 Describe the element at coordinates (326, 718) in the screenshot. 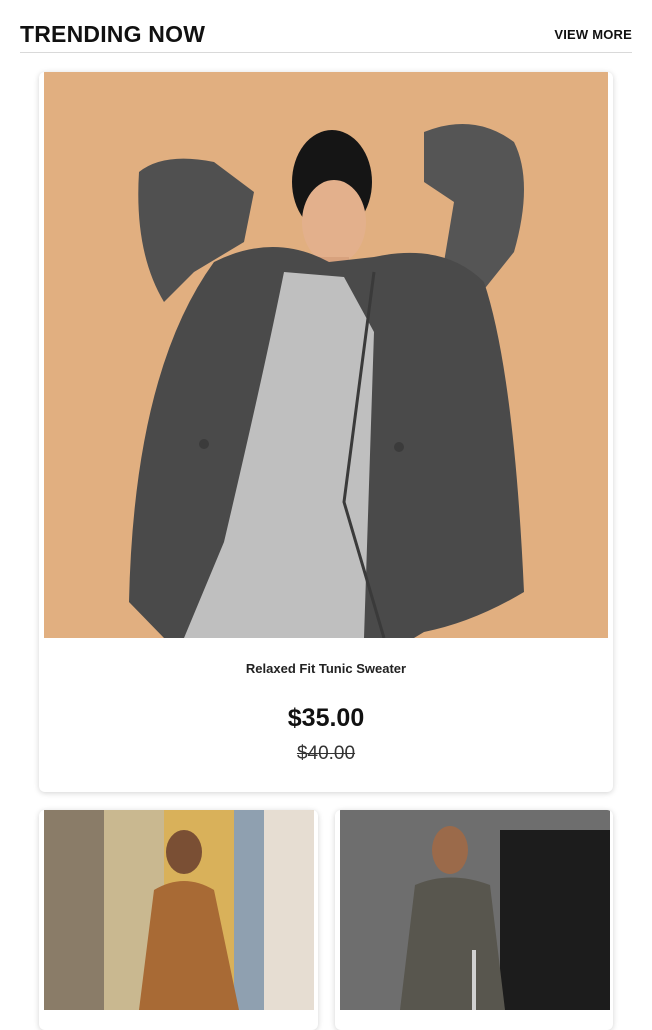

I see `product-price: $35.00` at that location.